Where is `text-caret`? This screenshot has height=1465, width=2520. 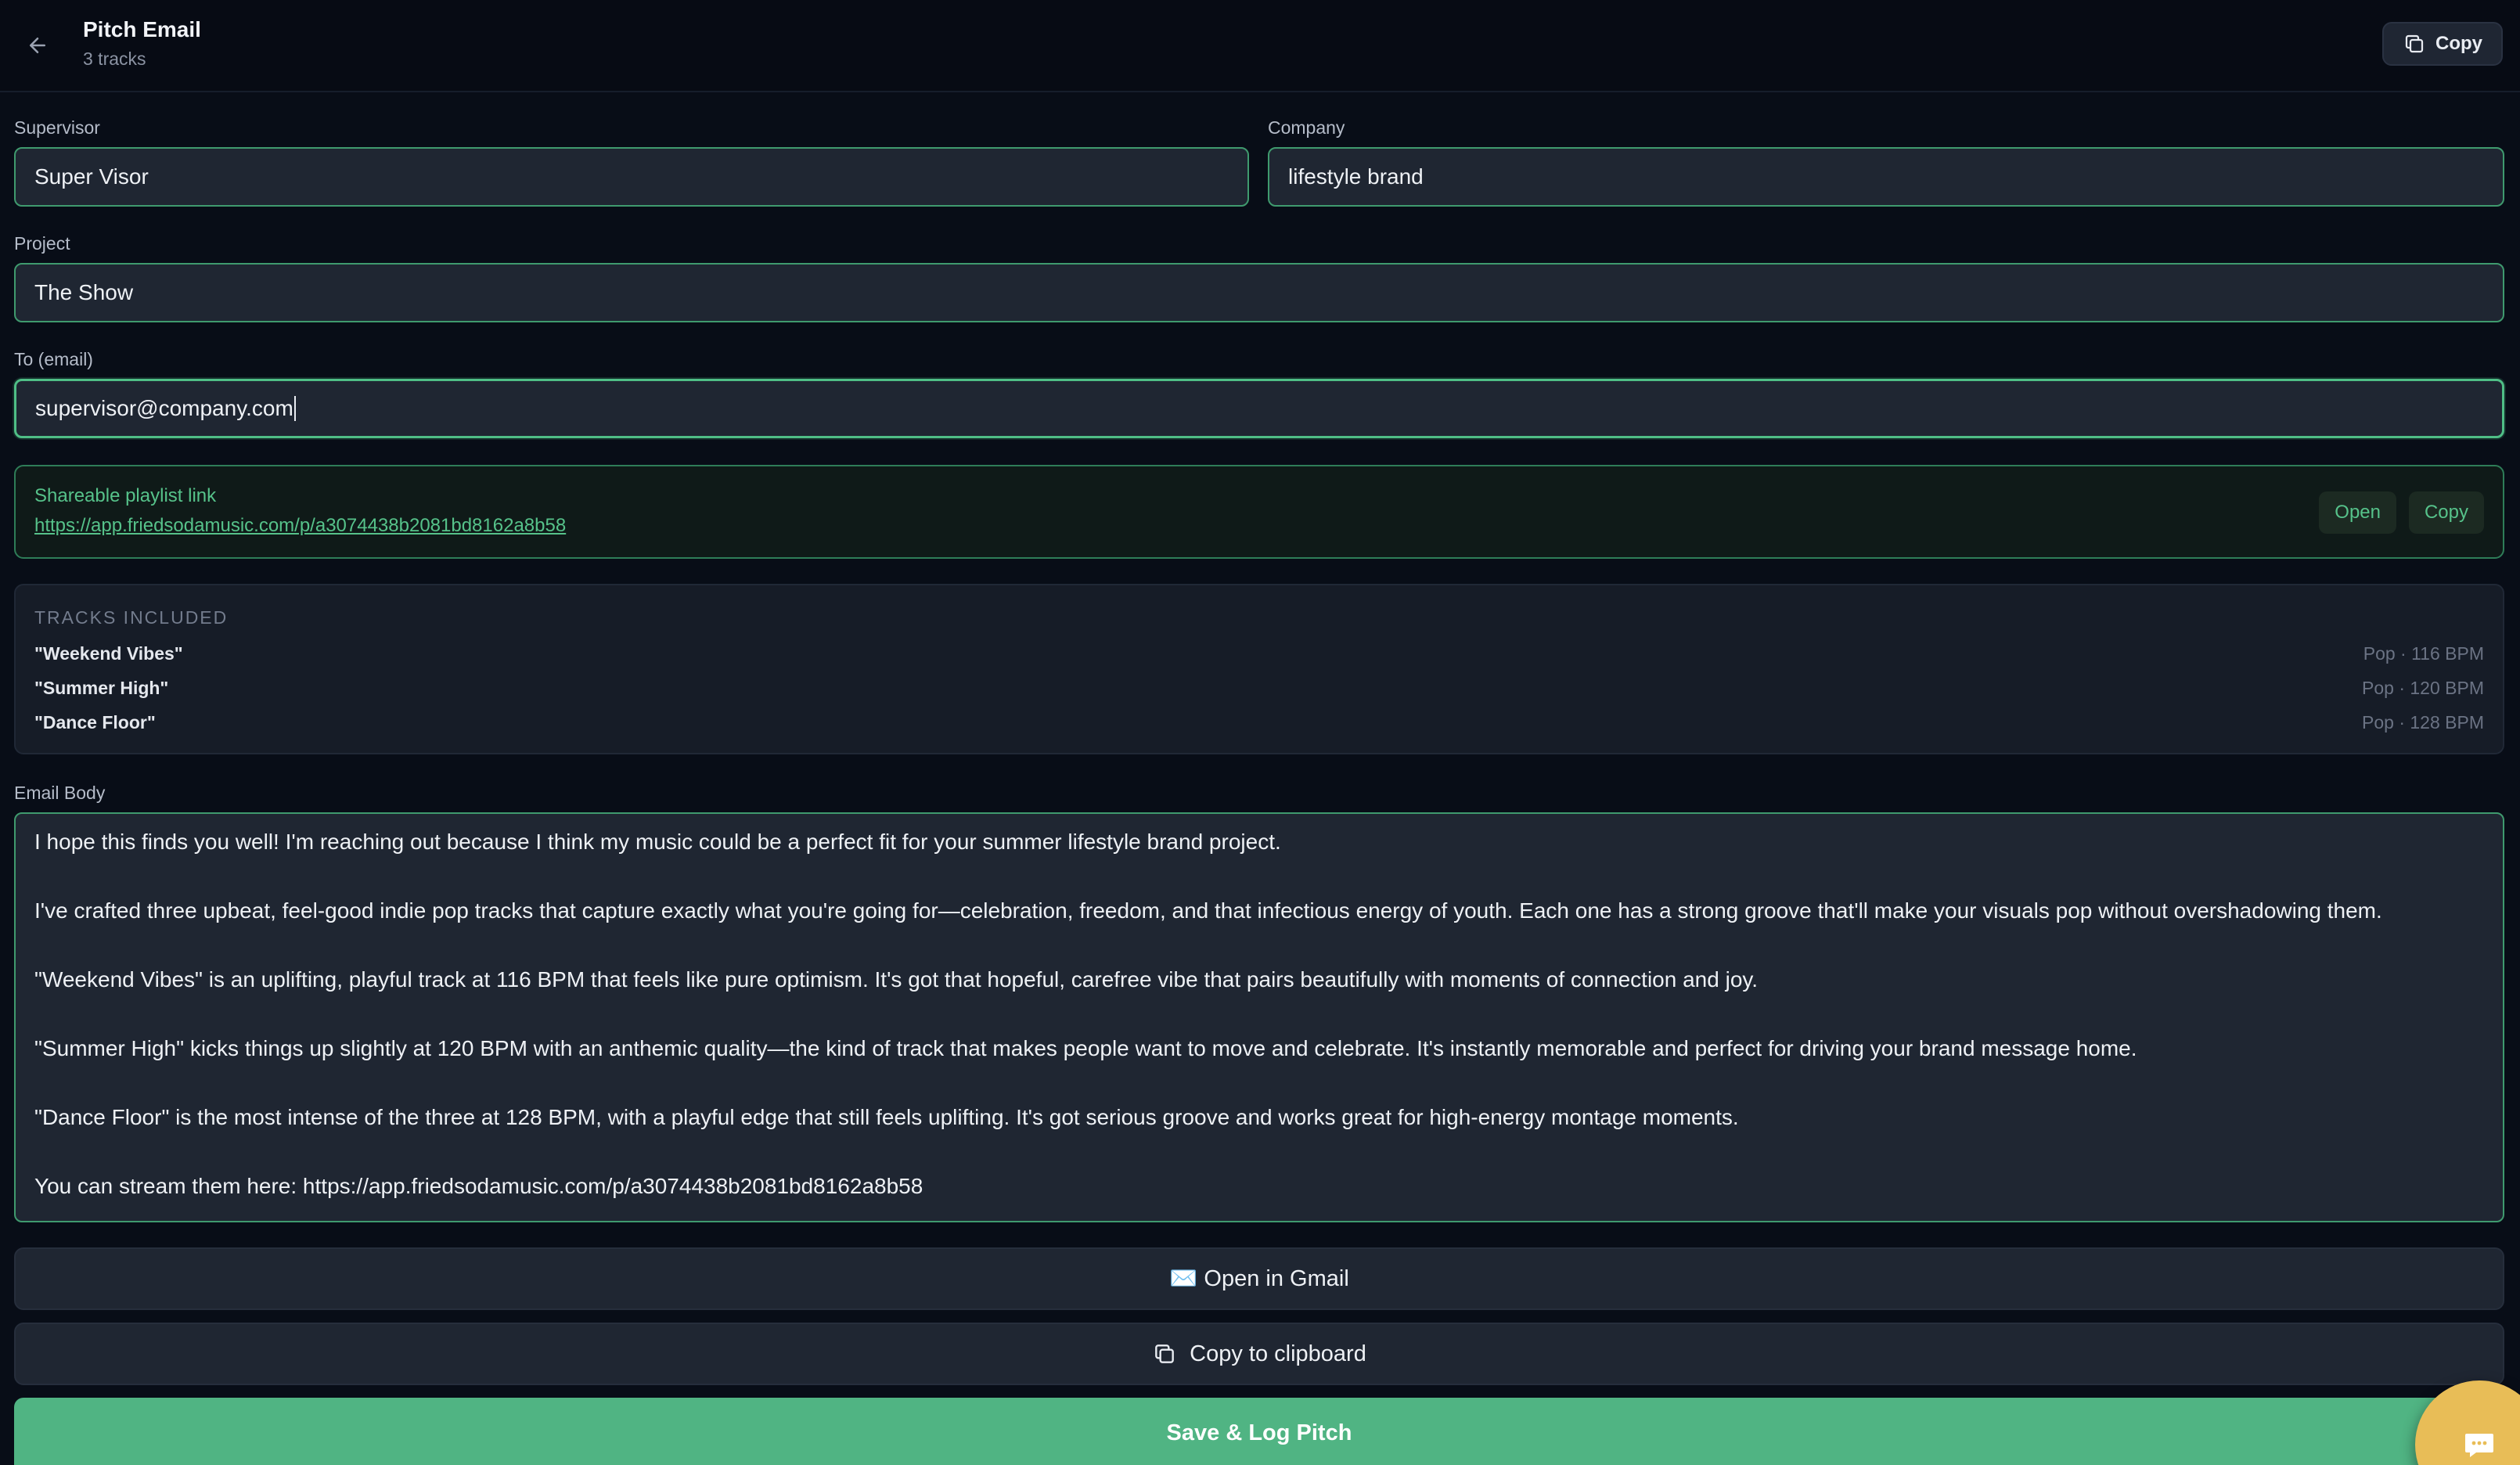 text-caret is located at coordinates (294, 409).